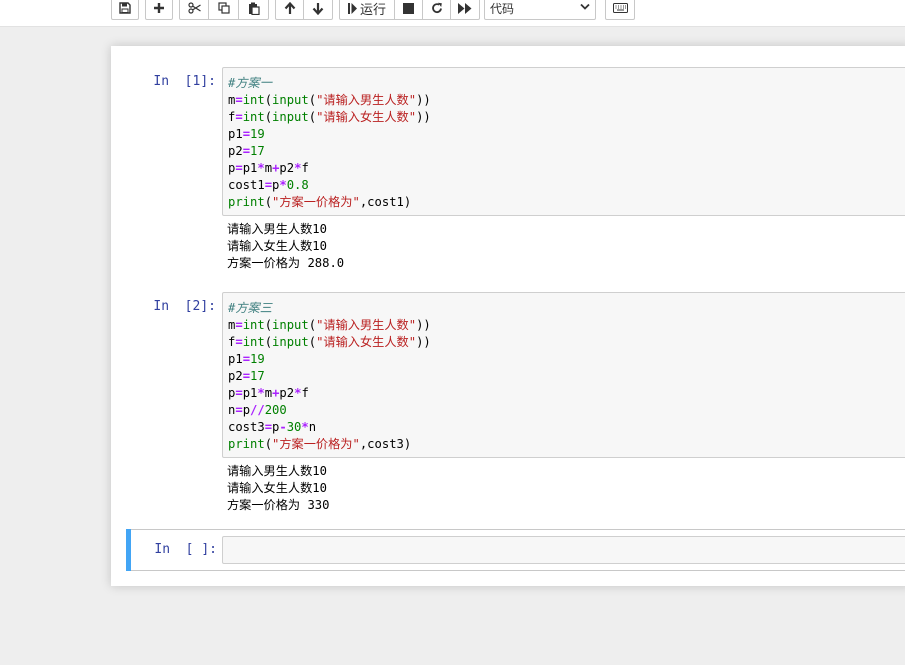  Describe the element at coordinates (185, 549) in the screenshot. I see `input-prompt: In [ ]:` at that location.